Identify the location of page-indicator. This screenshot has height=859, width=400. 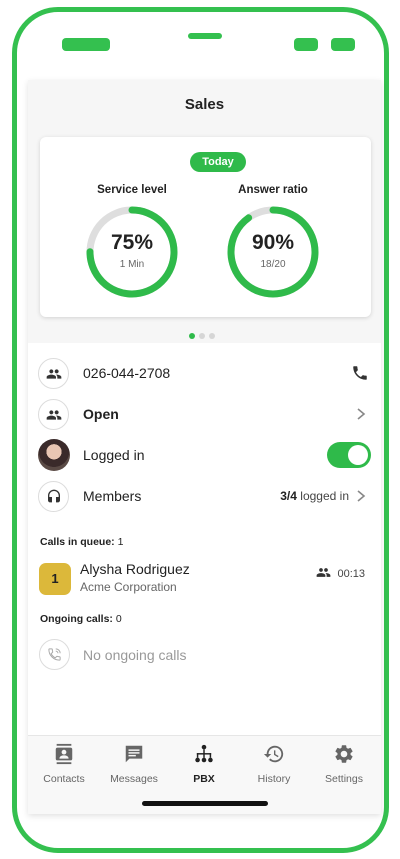
(204, 335).